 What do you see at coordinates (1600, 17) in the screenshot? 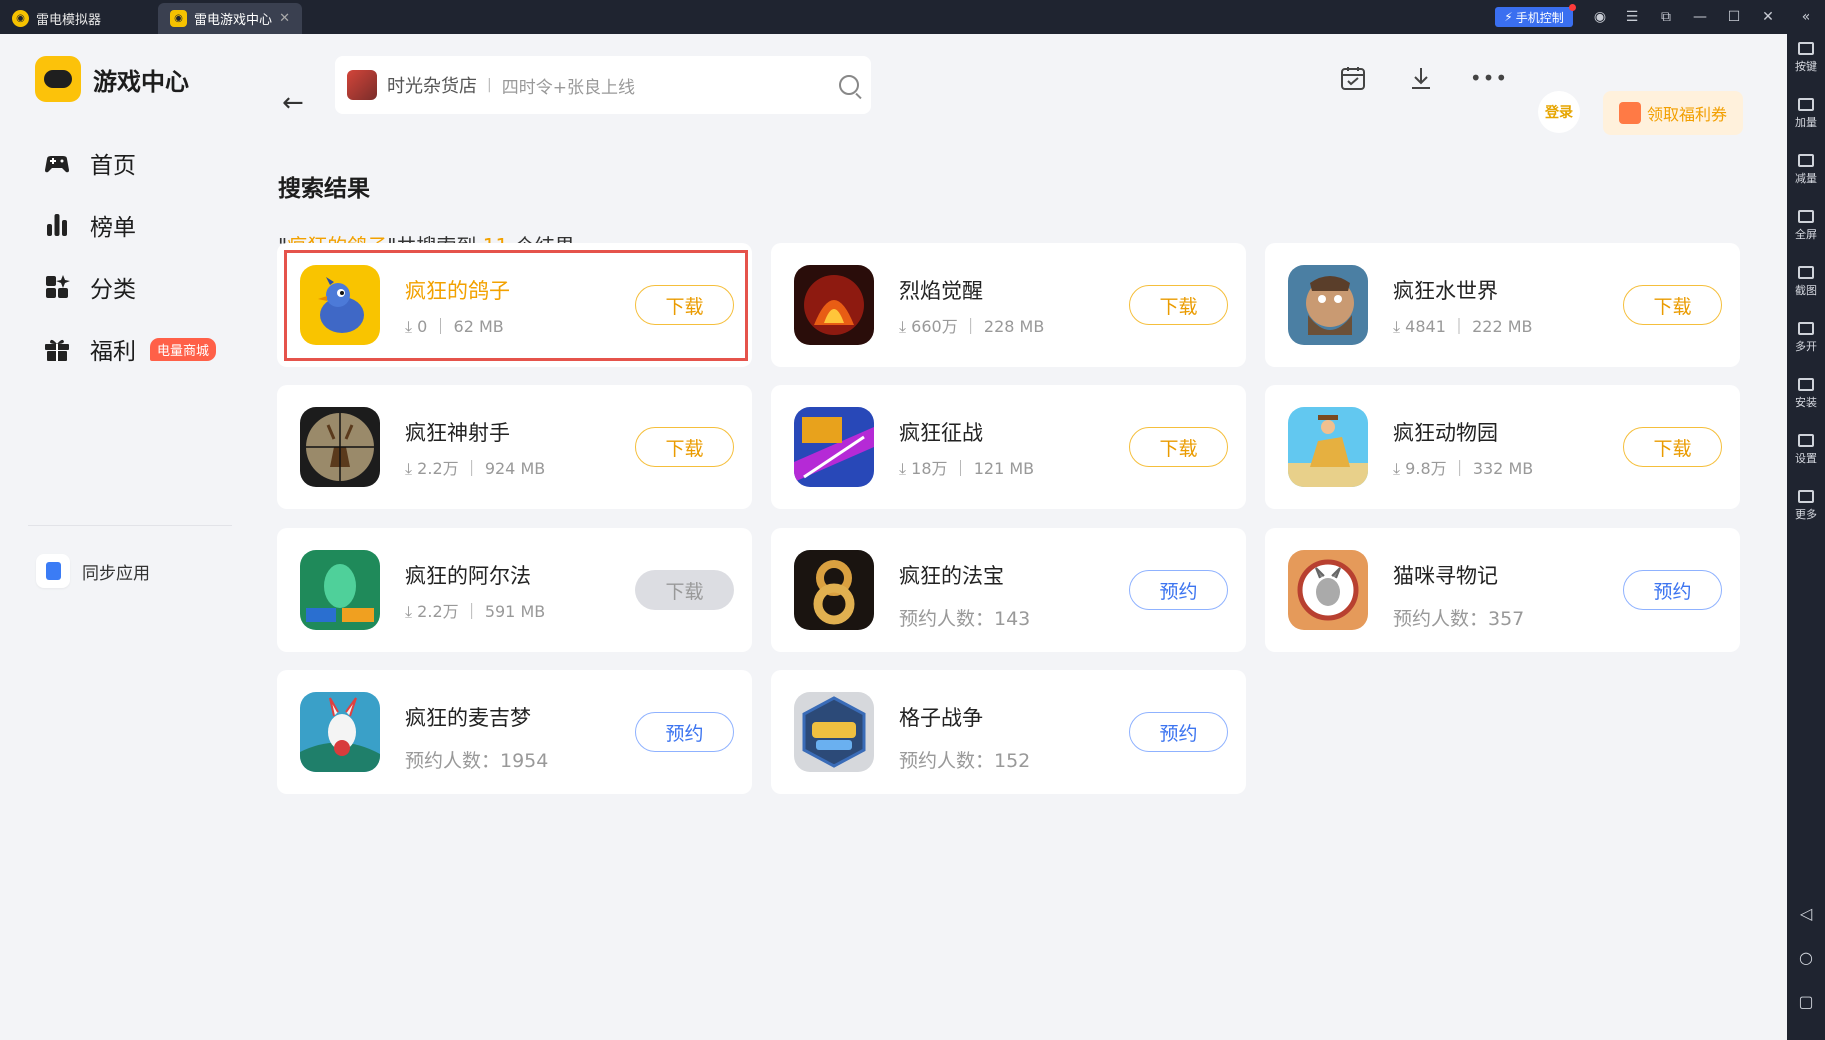
I see `account-icon: ◉` at bounding box center [1600, 17].